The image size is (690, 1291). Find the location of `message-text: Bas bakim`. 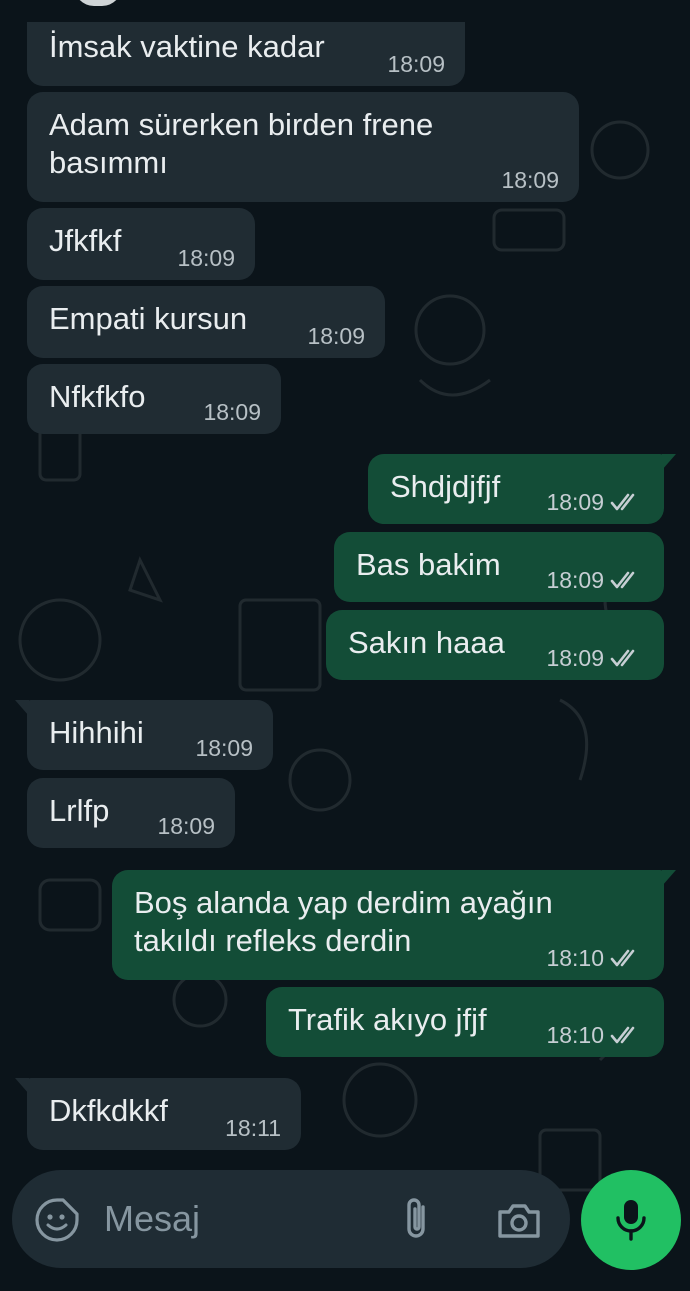

message-text: Bas bakim is located at coordinates (428, 564).